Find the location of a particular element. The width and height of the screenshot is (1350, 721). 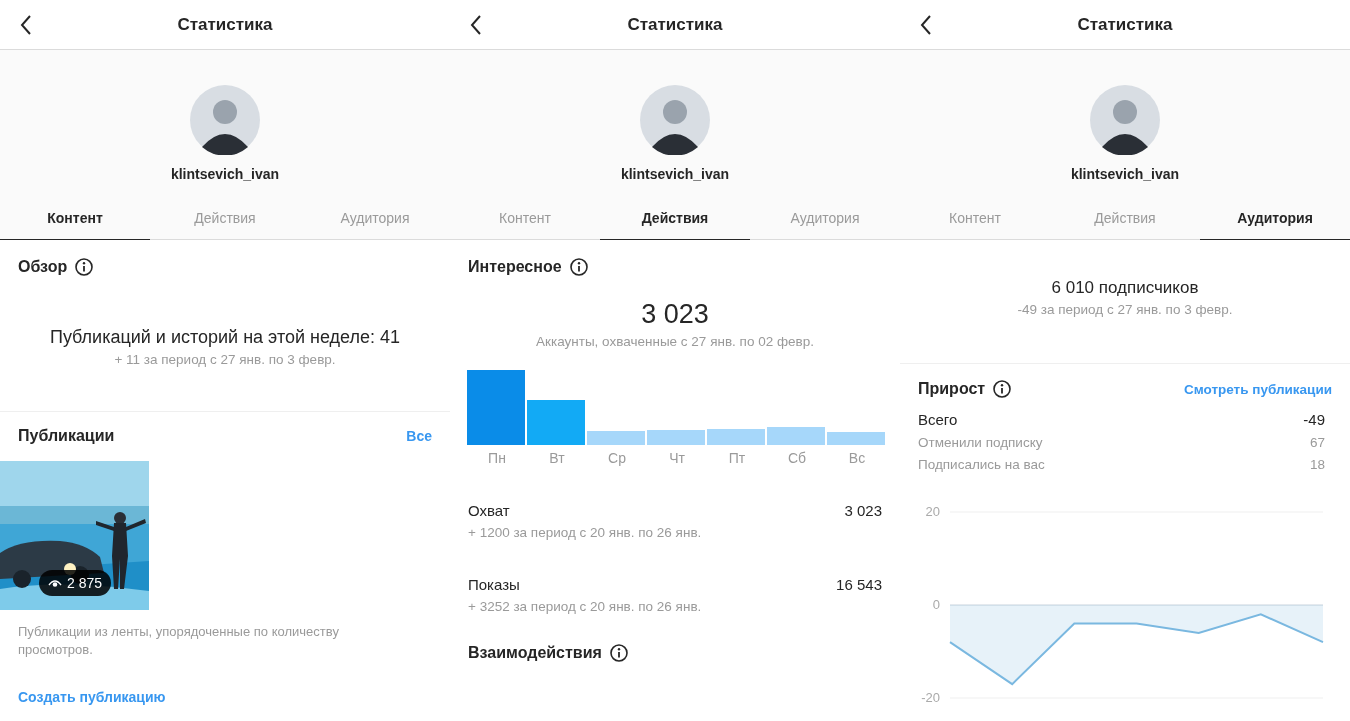

stat-label: Отменили подписку is located at coordinates (980, 442).